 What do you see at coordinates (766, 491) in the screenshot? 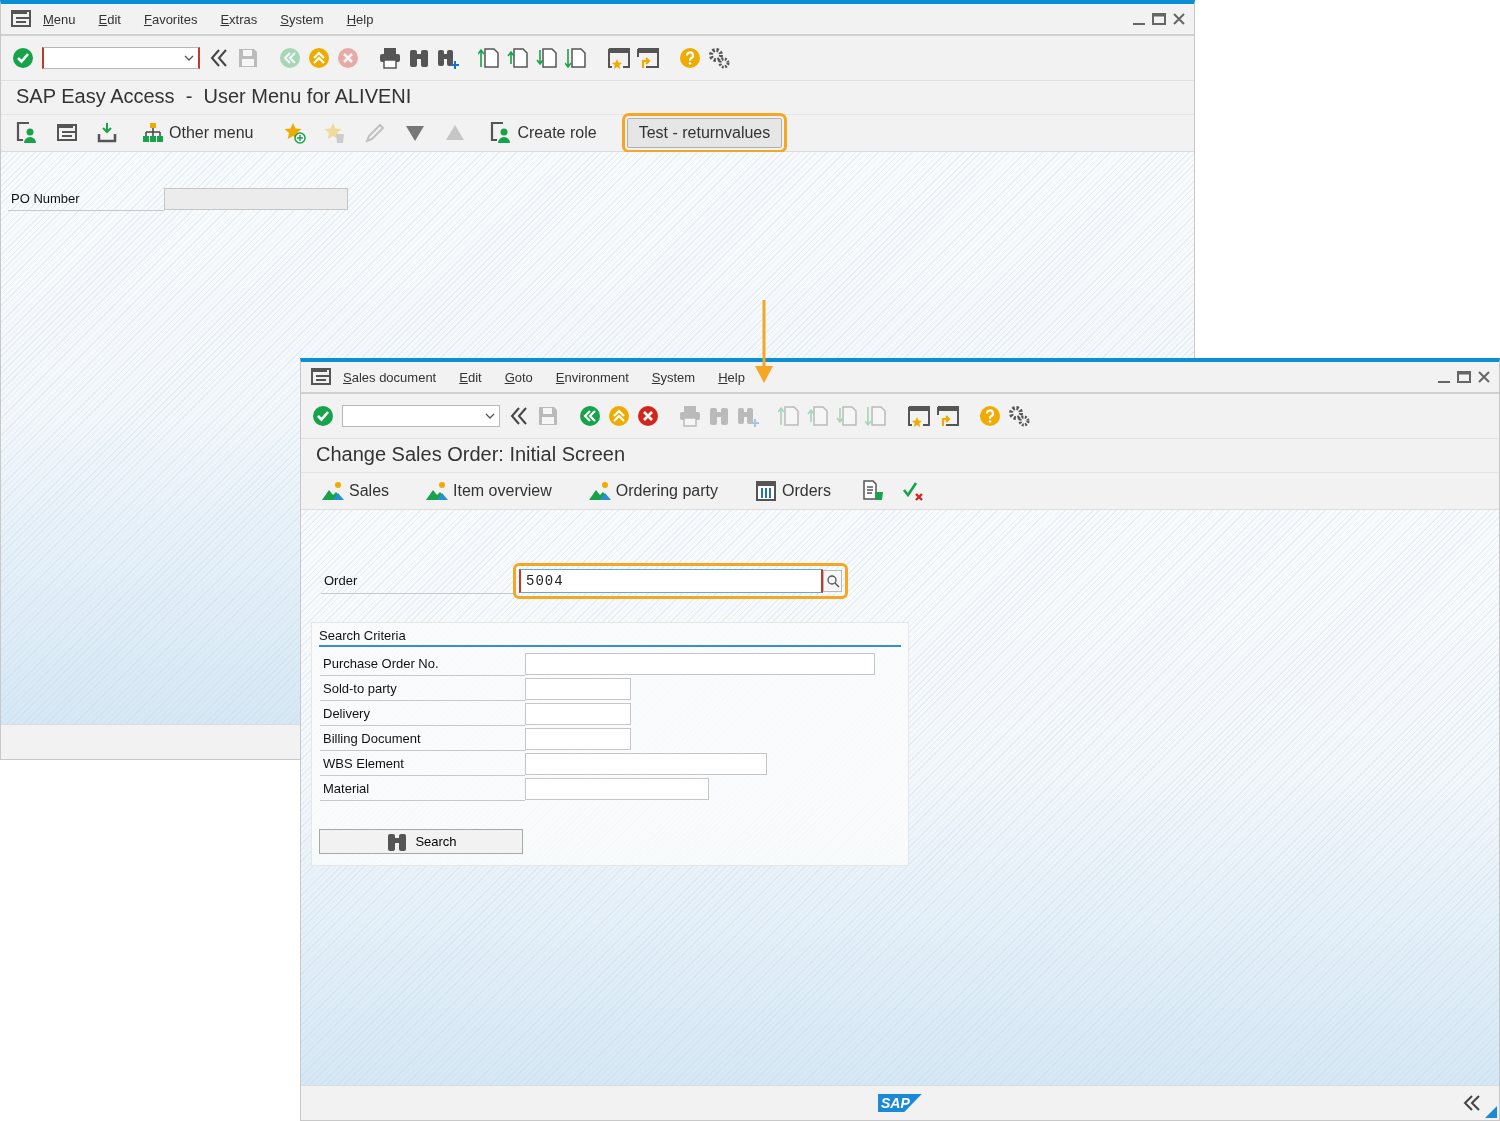
I see `table-icon` at bounding box center [766, 491].